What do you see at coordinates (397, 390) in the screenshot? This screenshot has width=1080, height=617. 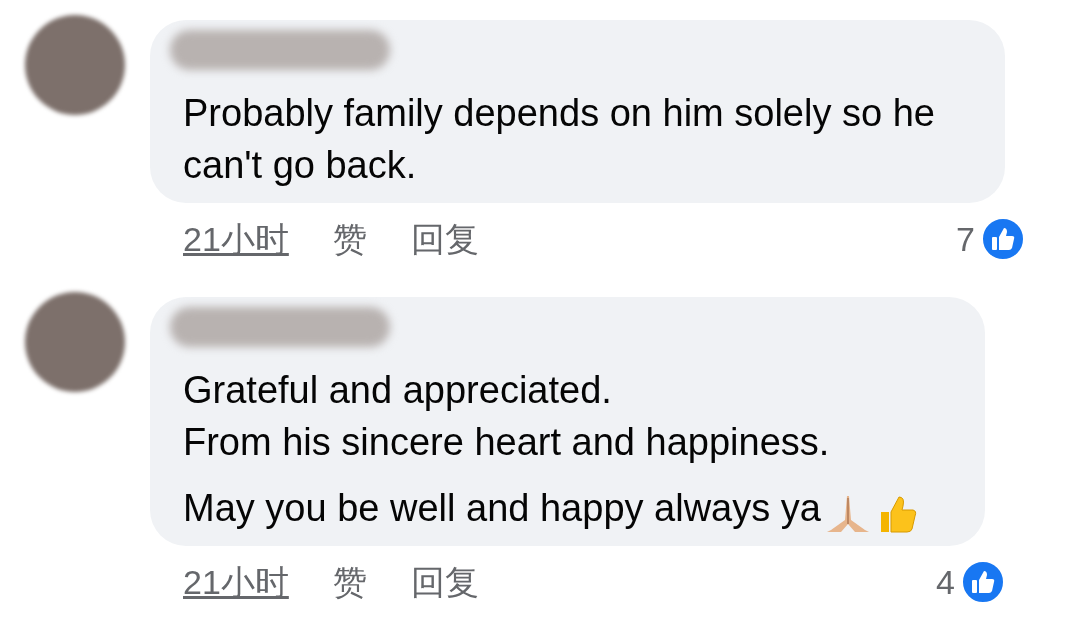 I see `comment-text: Grateful and appreciated.` at bounding box center [397, 390].